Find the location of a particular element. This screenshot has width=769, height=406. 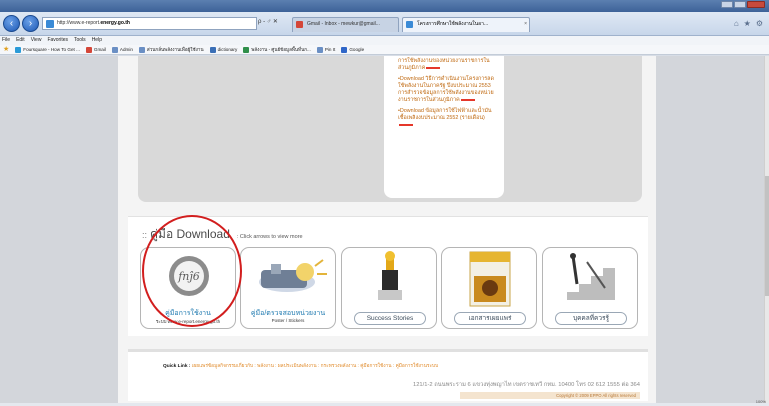

browser-tool-icons: ⌂ ★ ⚙ is located at coordinates (748, 23).